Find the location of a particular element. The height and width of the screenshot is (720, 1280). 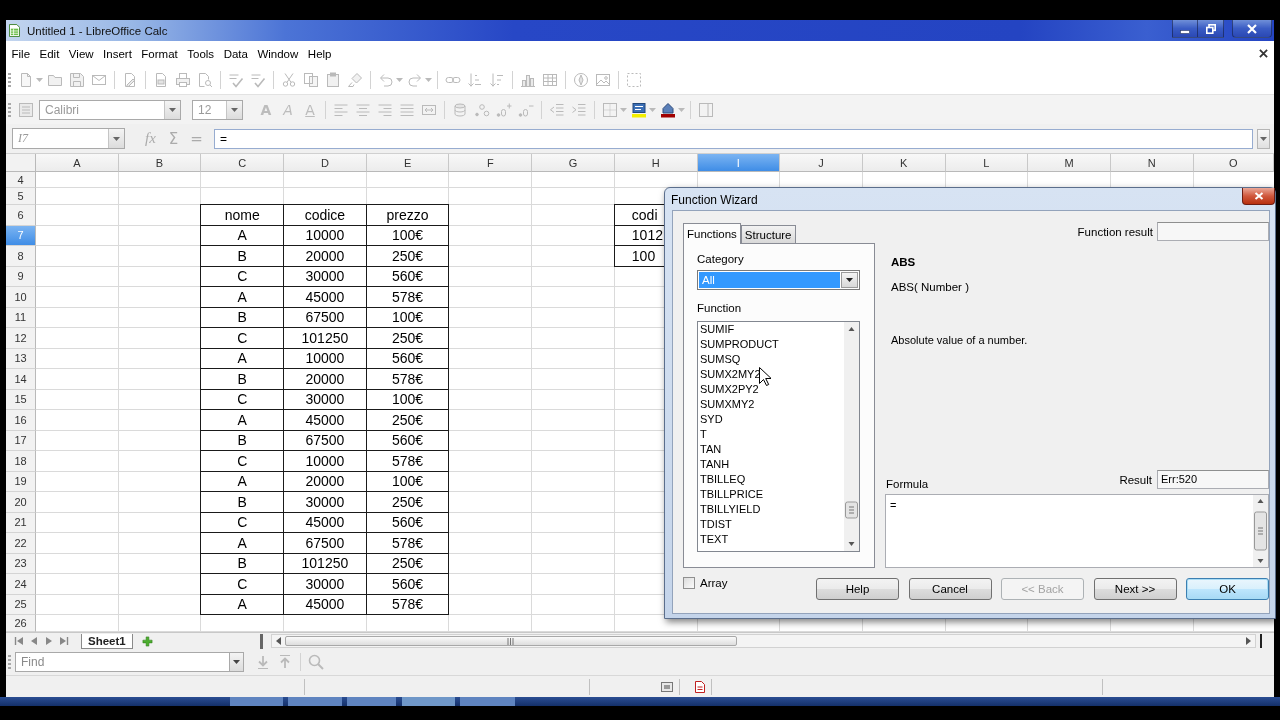

dialog-button: Next >> is located at coordinates (1135, 589).